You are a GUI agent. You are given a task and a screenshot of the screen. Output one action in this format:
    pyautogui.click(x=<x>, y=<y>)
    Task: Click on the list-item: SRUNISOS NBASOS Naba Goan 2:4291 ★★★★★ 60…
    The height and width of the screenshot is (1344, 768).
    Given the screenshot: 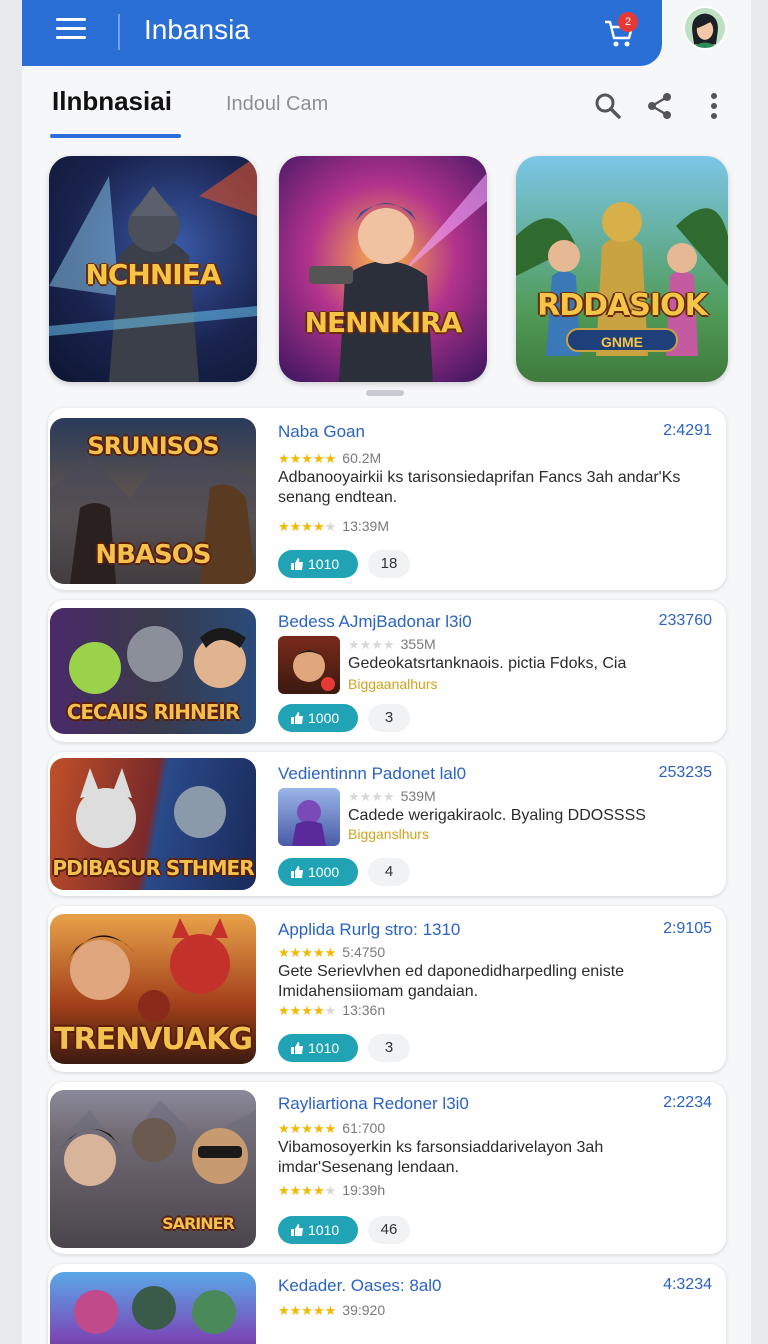 What is the action you would take?
    pyautogui.click(x=387, y=499)
    